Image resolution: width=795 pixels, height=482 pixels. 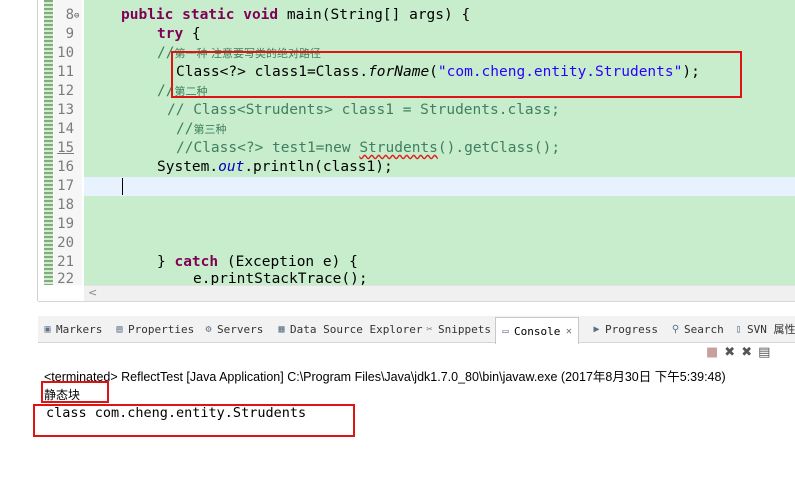 I want to click on comment-text: ().getClass();, so click(x=499, y=148).